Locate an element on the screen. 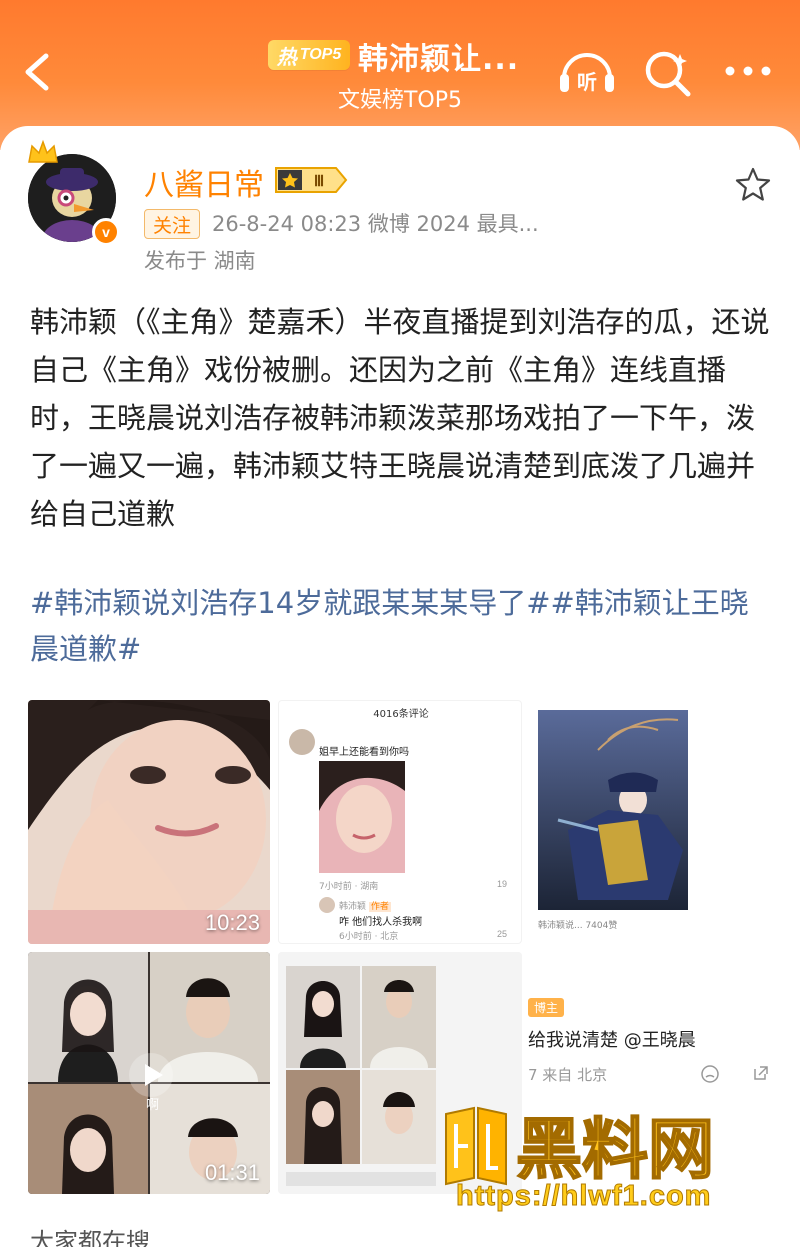 The height and width of the screenshot is (1247, 800). more-button is located at coordinates (748, 71).